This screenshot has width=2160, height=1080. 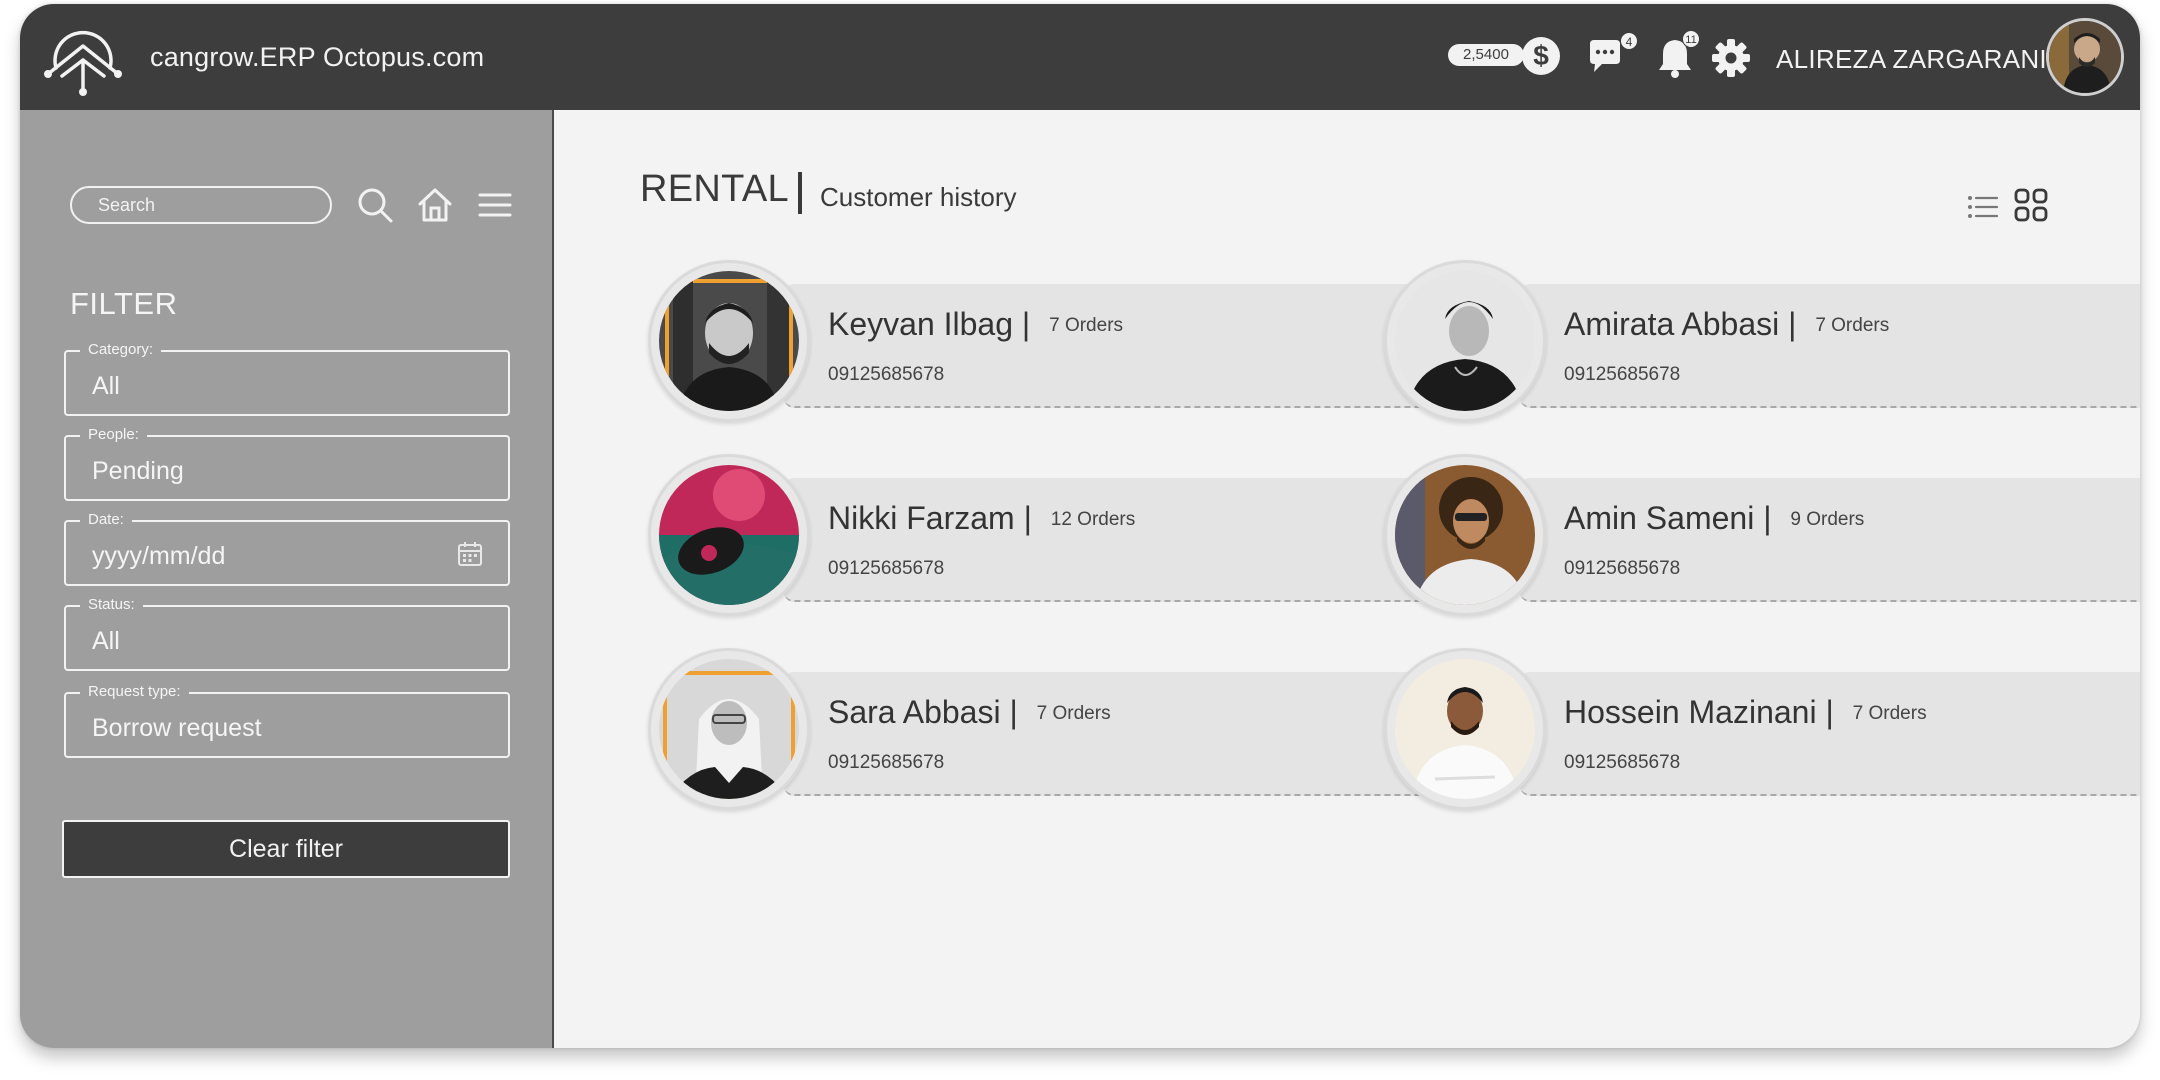 I want to click on customer-name: Amin Sameni | 9 Orders, so click(x=1714, y=518).